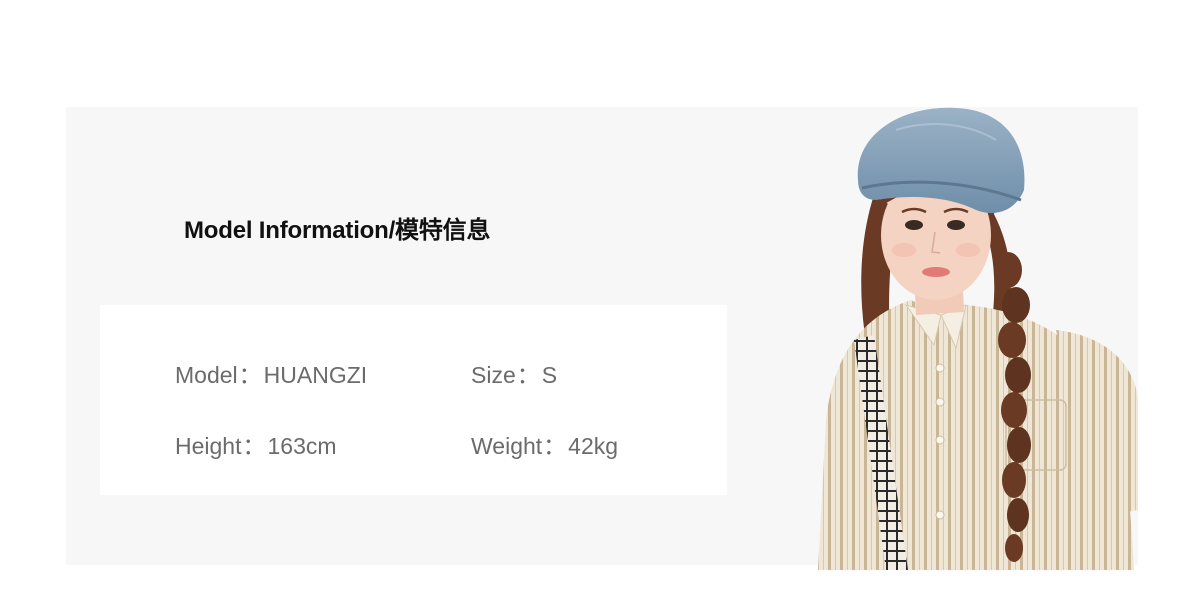 This screenshot has height=601, width=1200. I want to click on spec-size-value: S, so click(549, 375).